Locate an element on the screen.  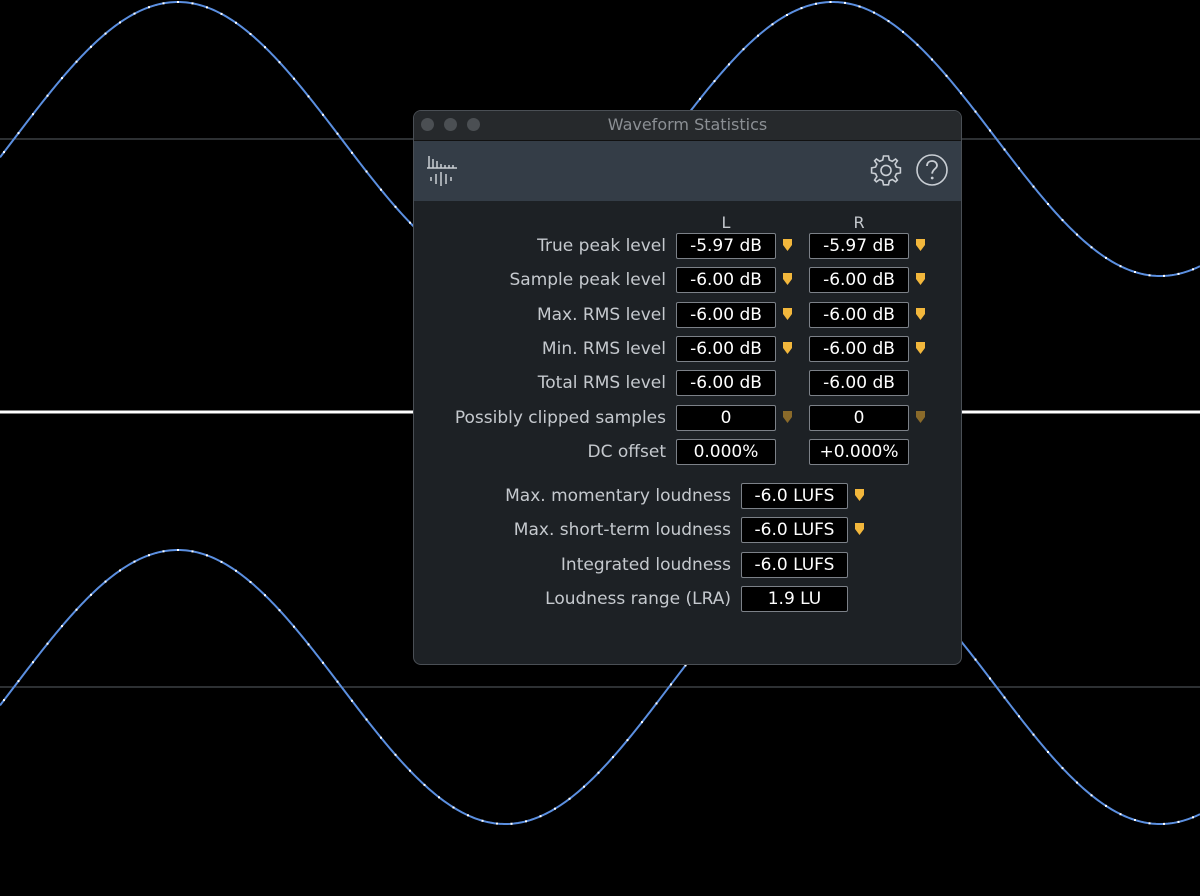
stat-label: Total RMS level is located at coordinates (601, 383).